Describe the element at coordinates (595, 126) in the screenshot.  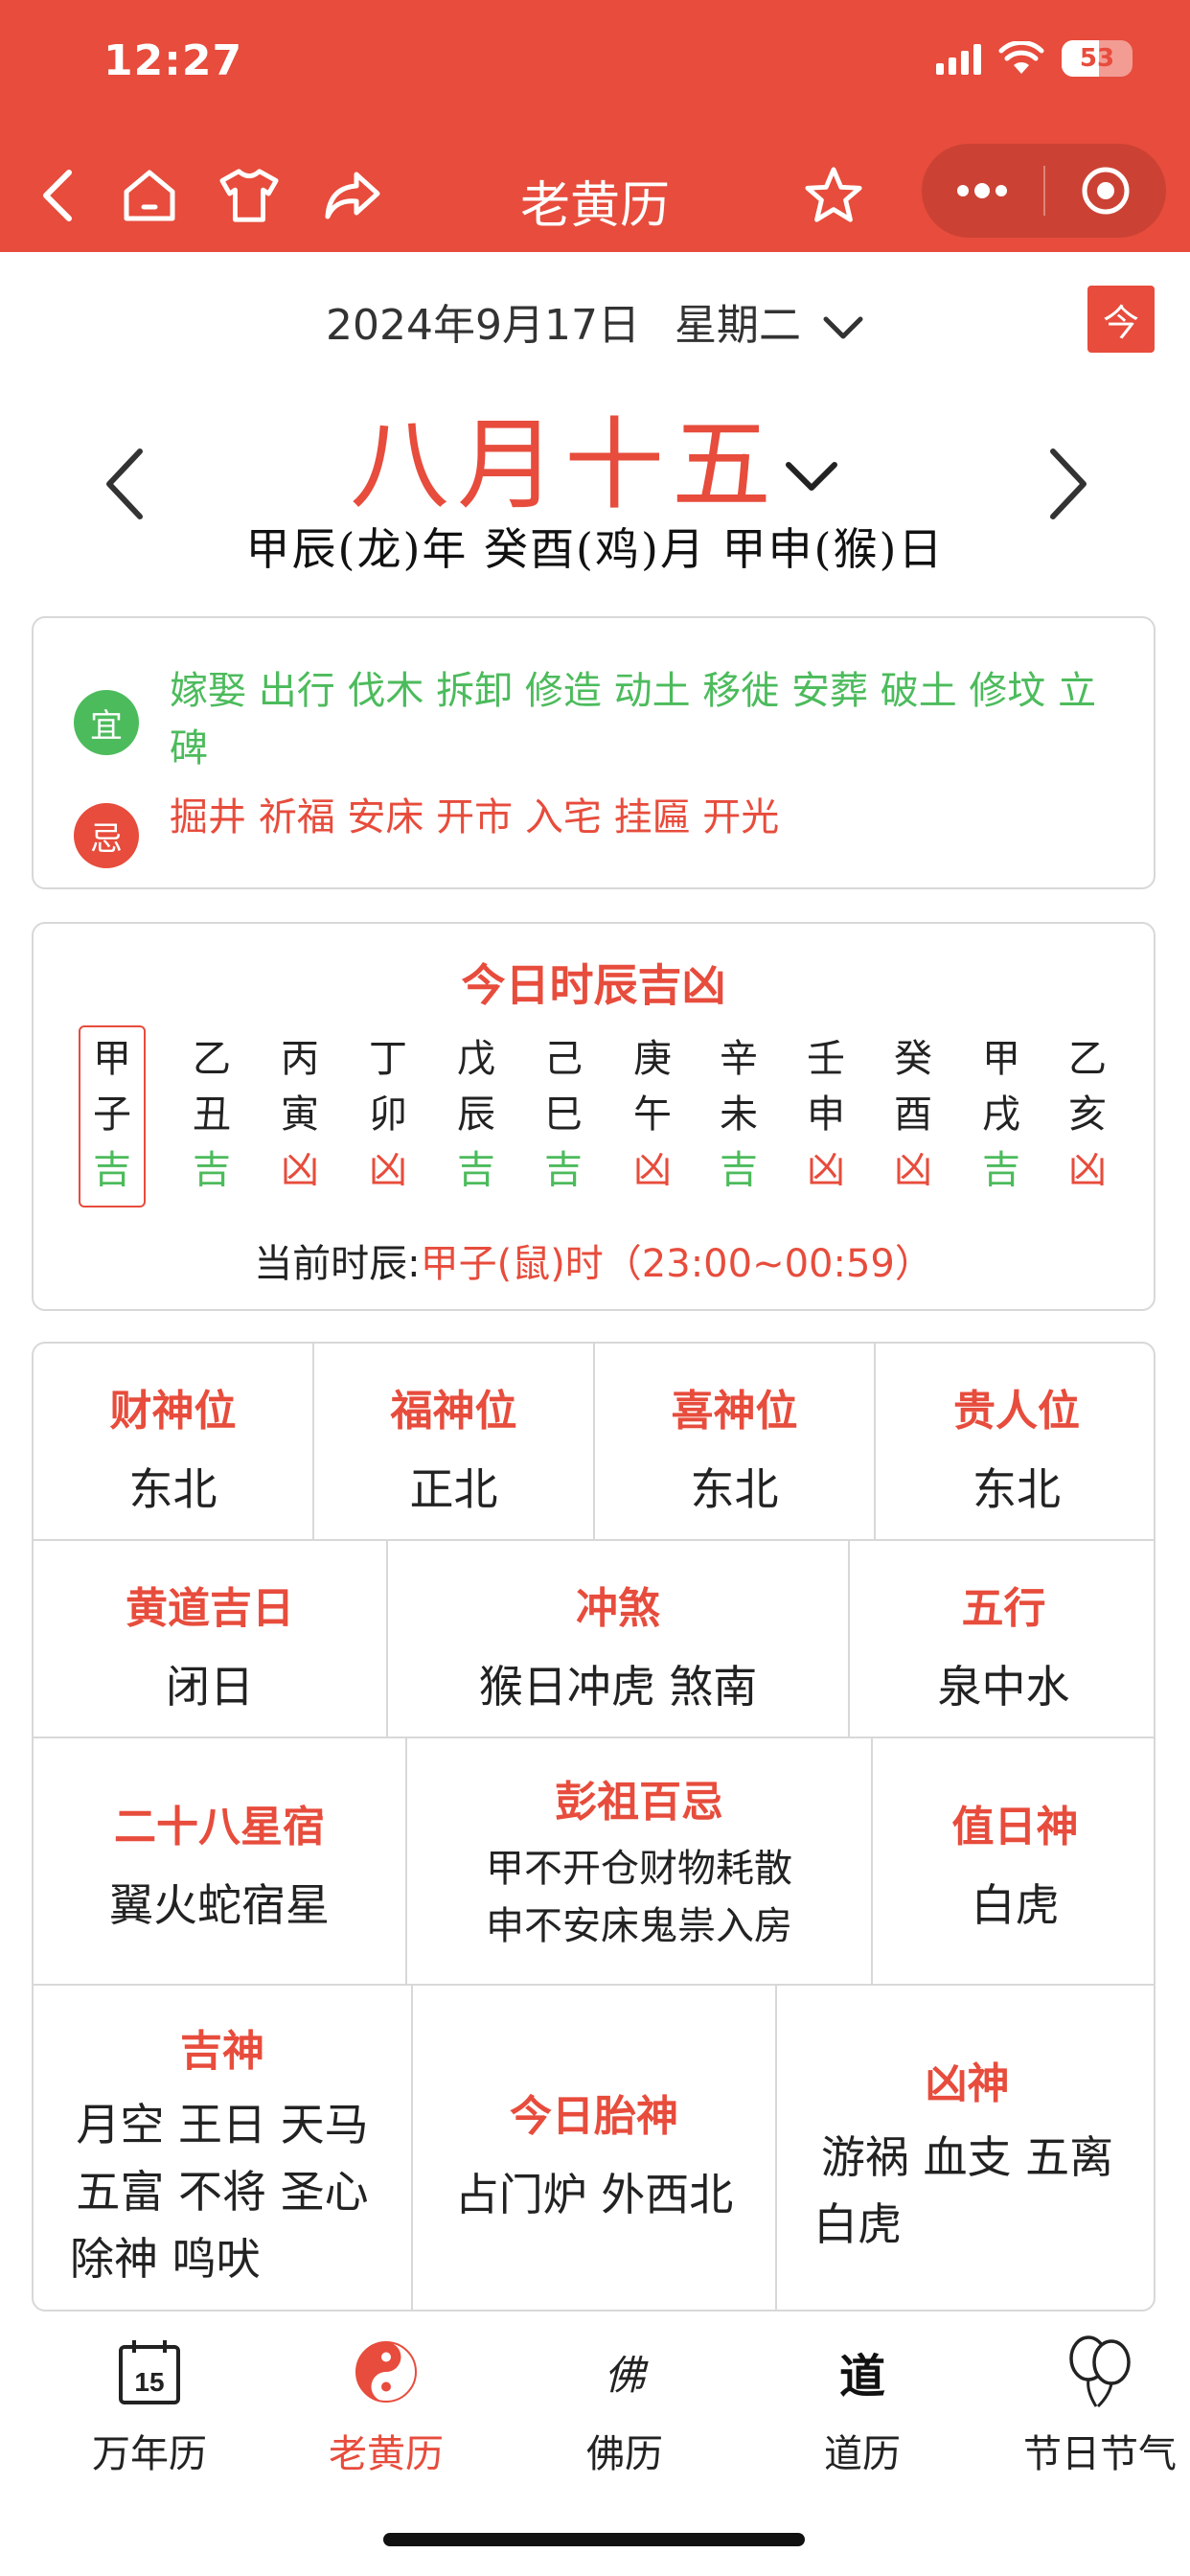
I see `app-header: 12:27 53 老黄历` at that location.